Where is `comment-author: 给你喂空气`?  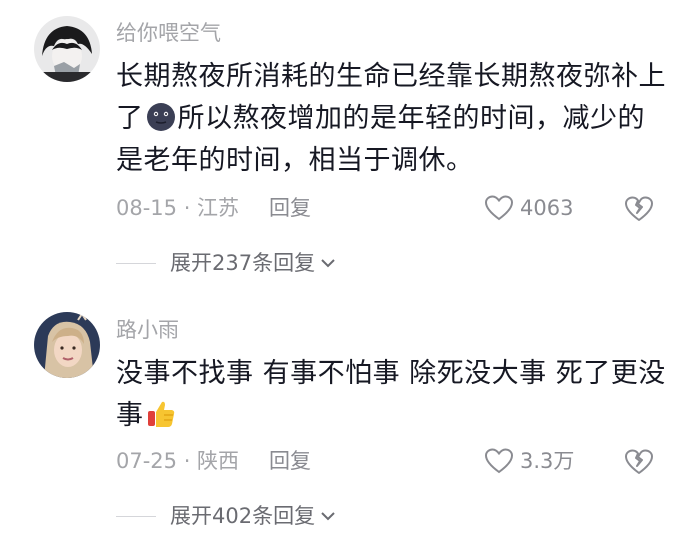
comment-author: 给你喂空气 is located at coordinates (168, 33).